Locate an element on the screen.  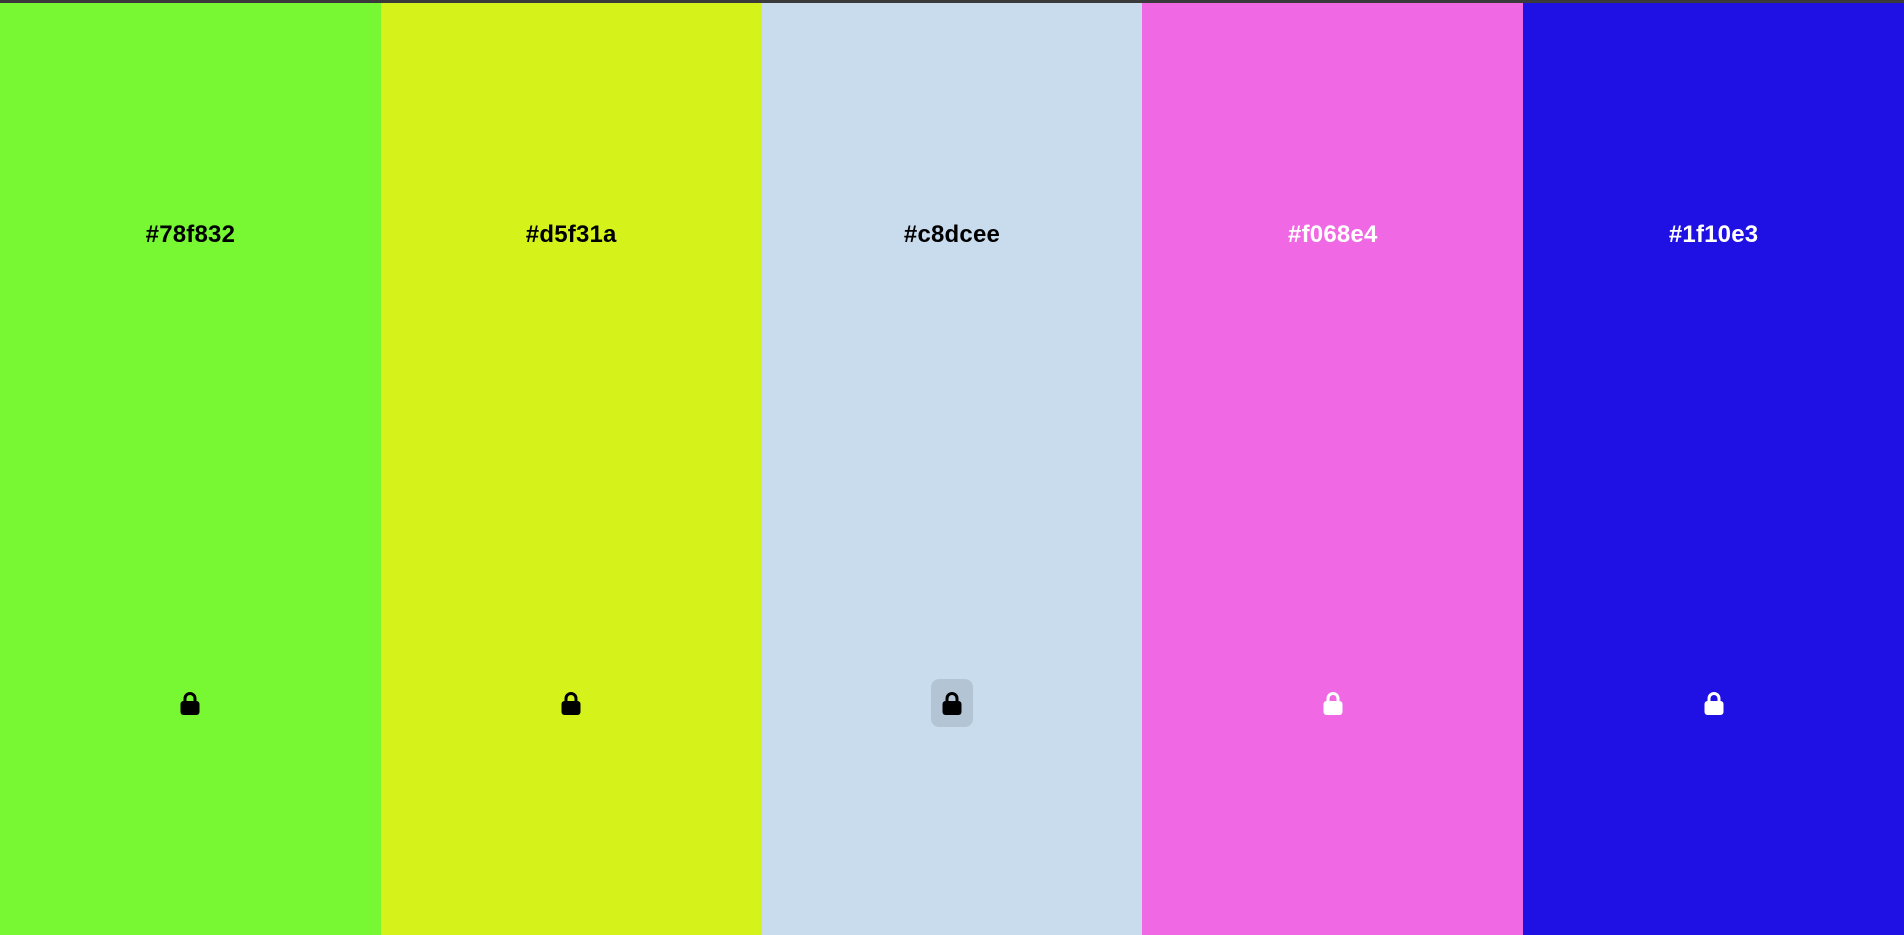
hex-code-label: #d5f31a is located at coordinates (571, 235).